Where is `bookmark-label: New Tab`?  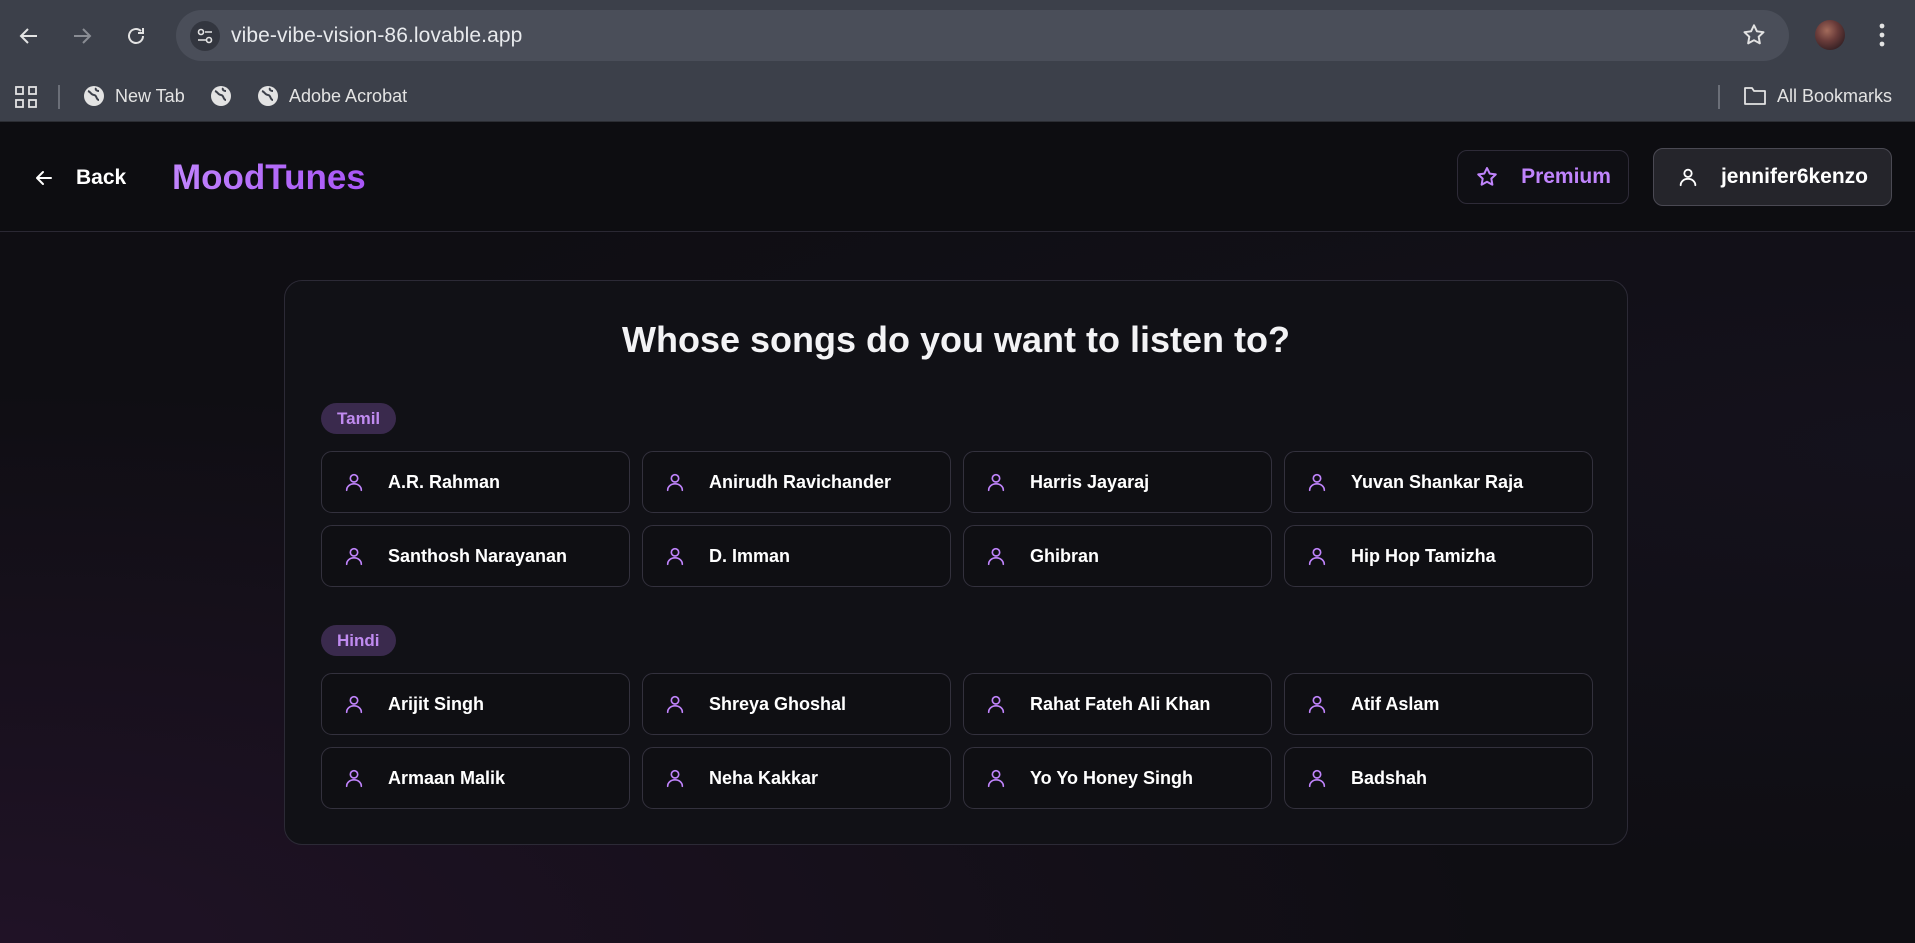 bookmark-label: New Tab is located at coordinates (150, 95).